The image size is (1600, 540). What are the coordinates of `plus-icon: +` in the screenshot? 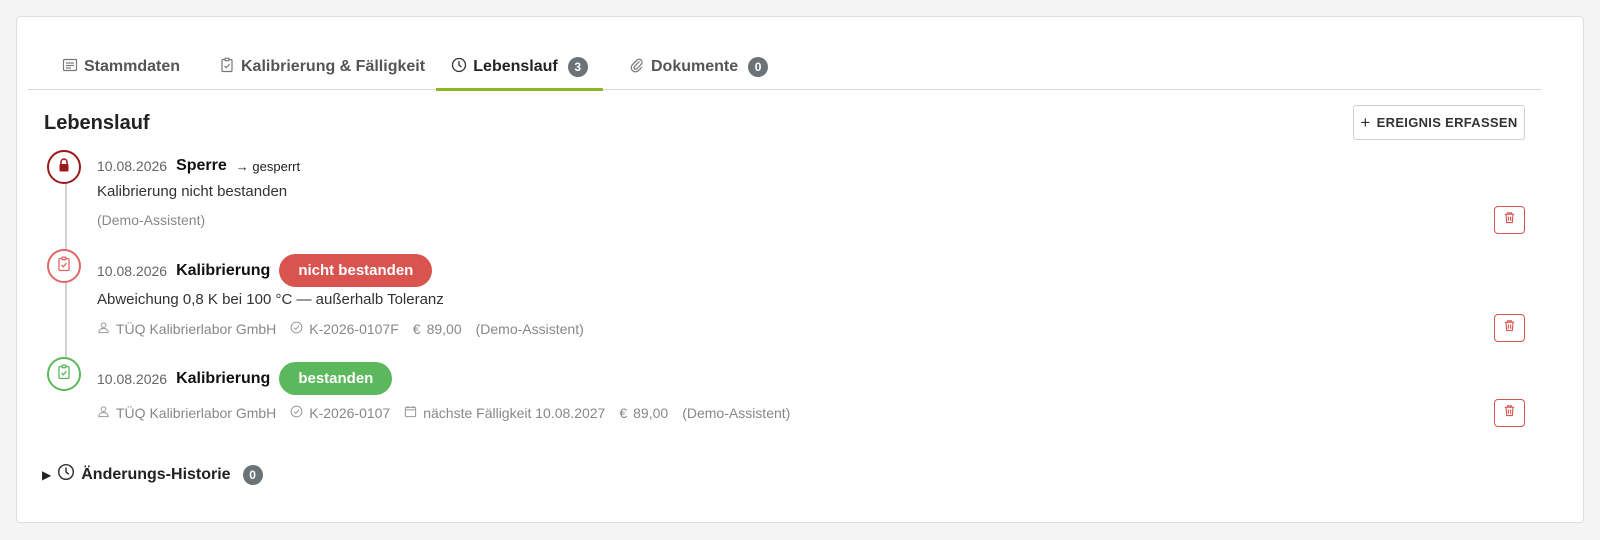 It's located at (1365, 122).